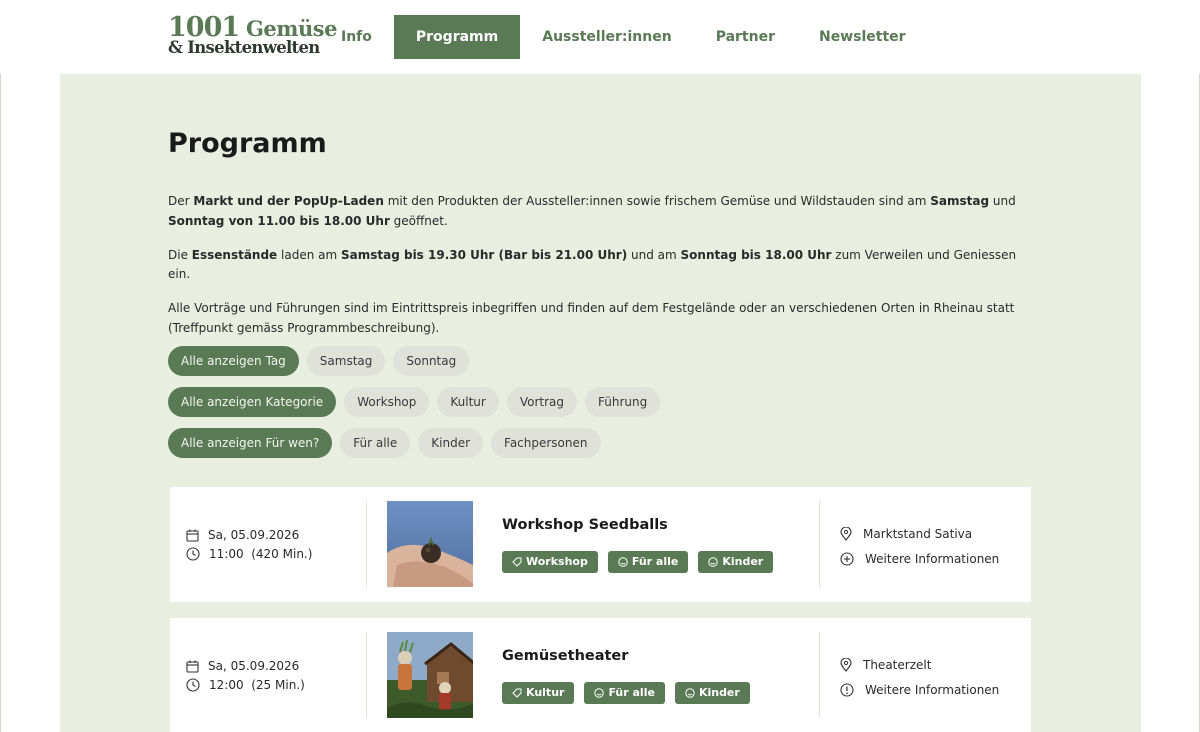 Image resolution: width=1200 pixels, height=732 pixels. Describe the element at coordinates (468, 402) in the screenshot. I see `filter-chip-kultur: Kultur` at that location.